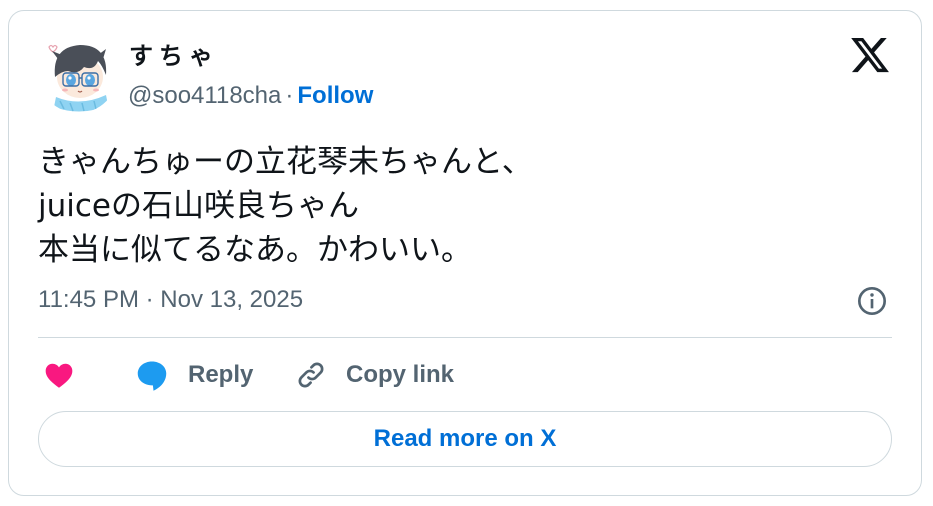 This screenshot has width=933, height=506. What do you see at coordinates (221, 374) in the screenshot?
I see `reply-label: Reply` at bounding box center [221, 374].